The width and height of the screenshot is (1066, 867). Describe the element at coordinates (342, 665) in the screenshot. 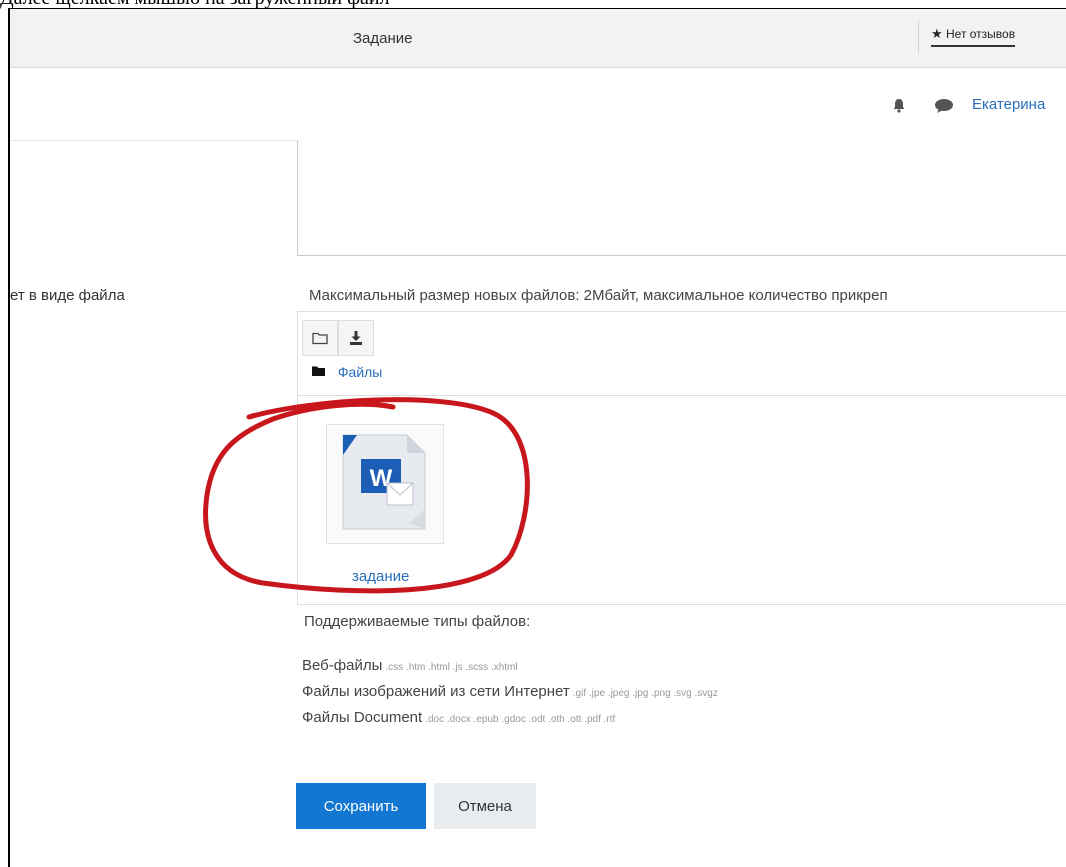

I see `file-type-label: Веб-файлы` at that location.